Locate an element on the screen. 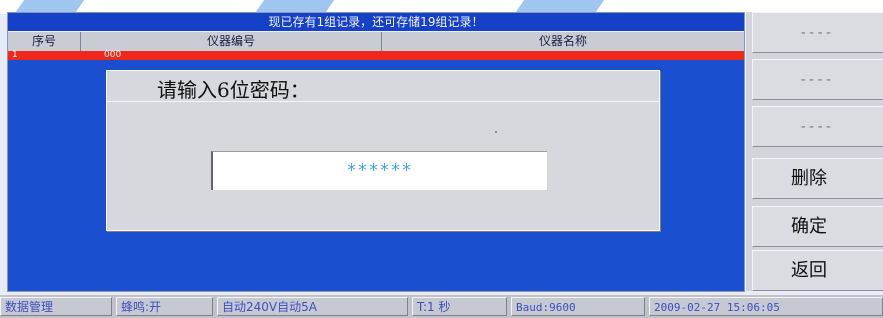 The width and height of the screenshot is (883, 318). confirm-button: 确定 is located at coordinates (817, 226).